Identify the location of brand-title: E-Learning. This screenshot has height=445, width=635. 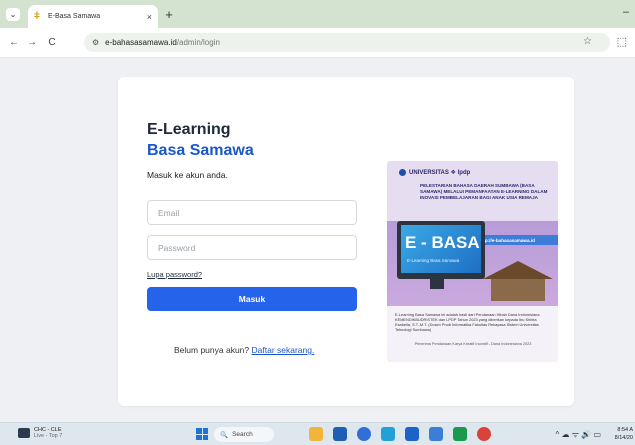
(189, 129).